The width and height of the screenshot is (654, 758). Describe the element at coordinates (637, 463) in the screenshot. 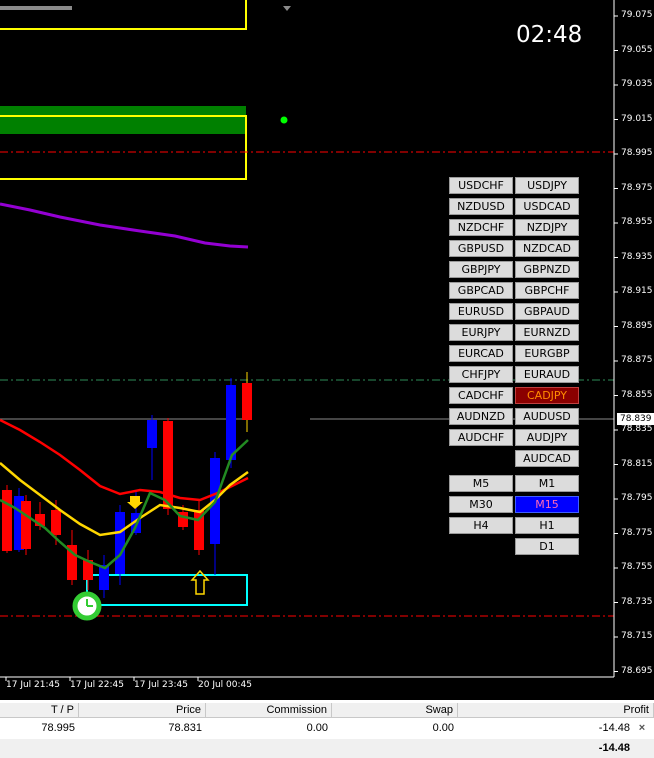

I see `price-tick-label: 78.815` at that location.